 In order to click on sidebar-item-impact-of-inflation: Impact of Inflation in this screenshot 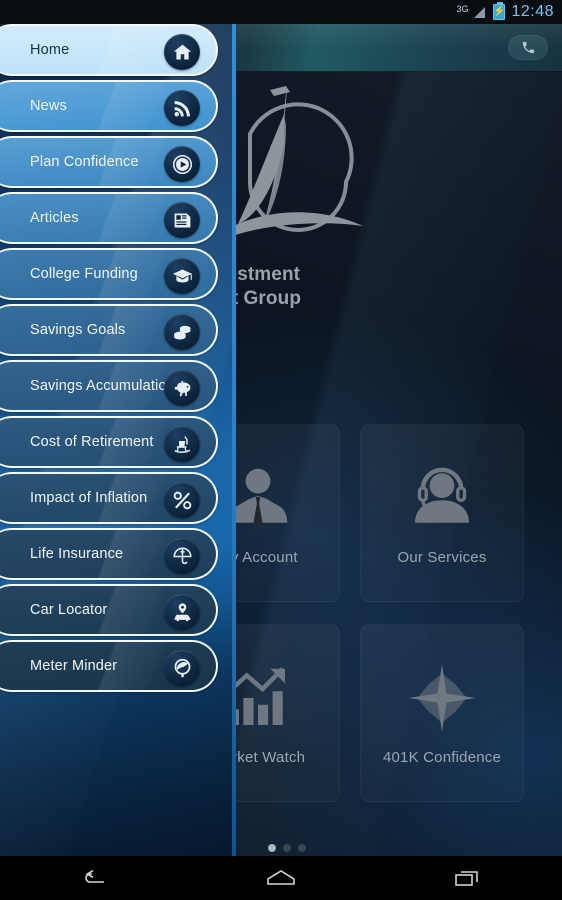, I will do `click(109, 498)`.